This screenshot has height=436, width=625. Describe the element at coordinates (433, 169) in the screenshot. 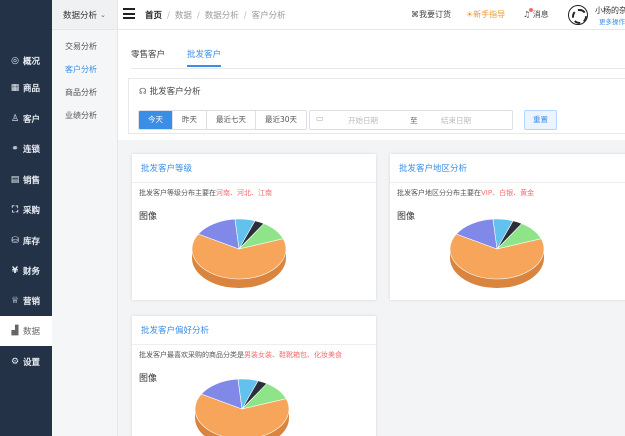

I see `card-title: 批发客户地区分析` at that location.